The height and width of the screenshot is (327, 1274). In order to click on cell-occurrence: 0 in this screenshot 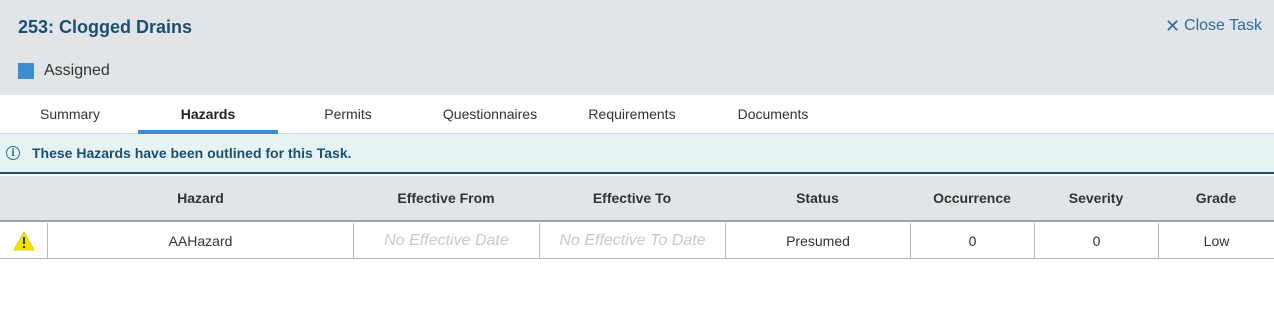, I will do `click(972, 240)`.